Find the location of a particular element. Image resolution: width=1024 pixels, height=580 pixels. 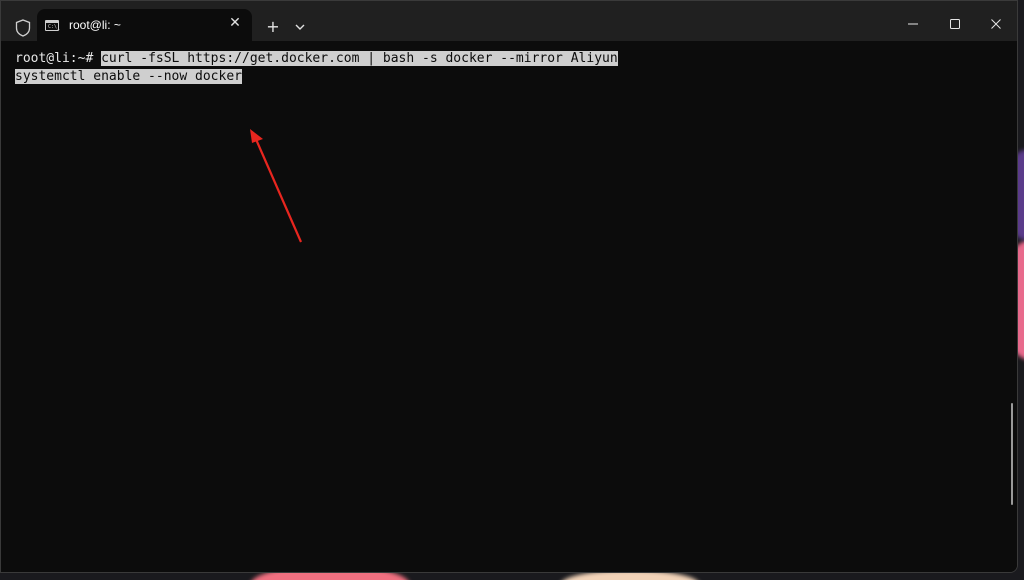

shield-icon is located at coordinates (23, 28).